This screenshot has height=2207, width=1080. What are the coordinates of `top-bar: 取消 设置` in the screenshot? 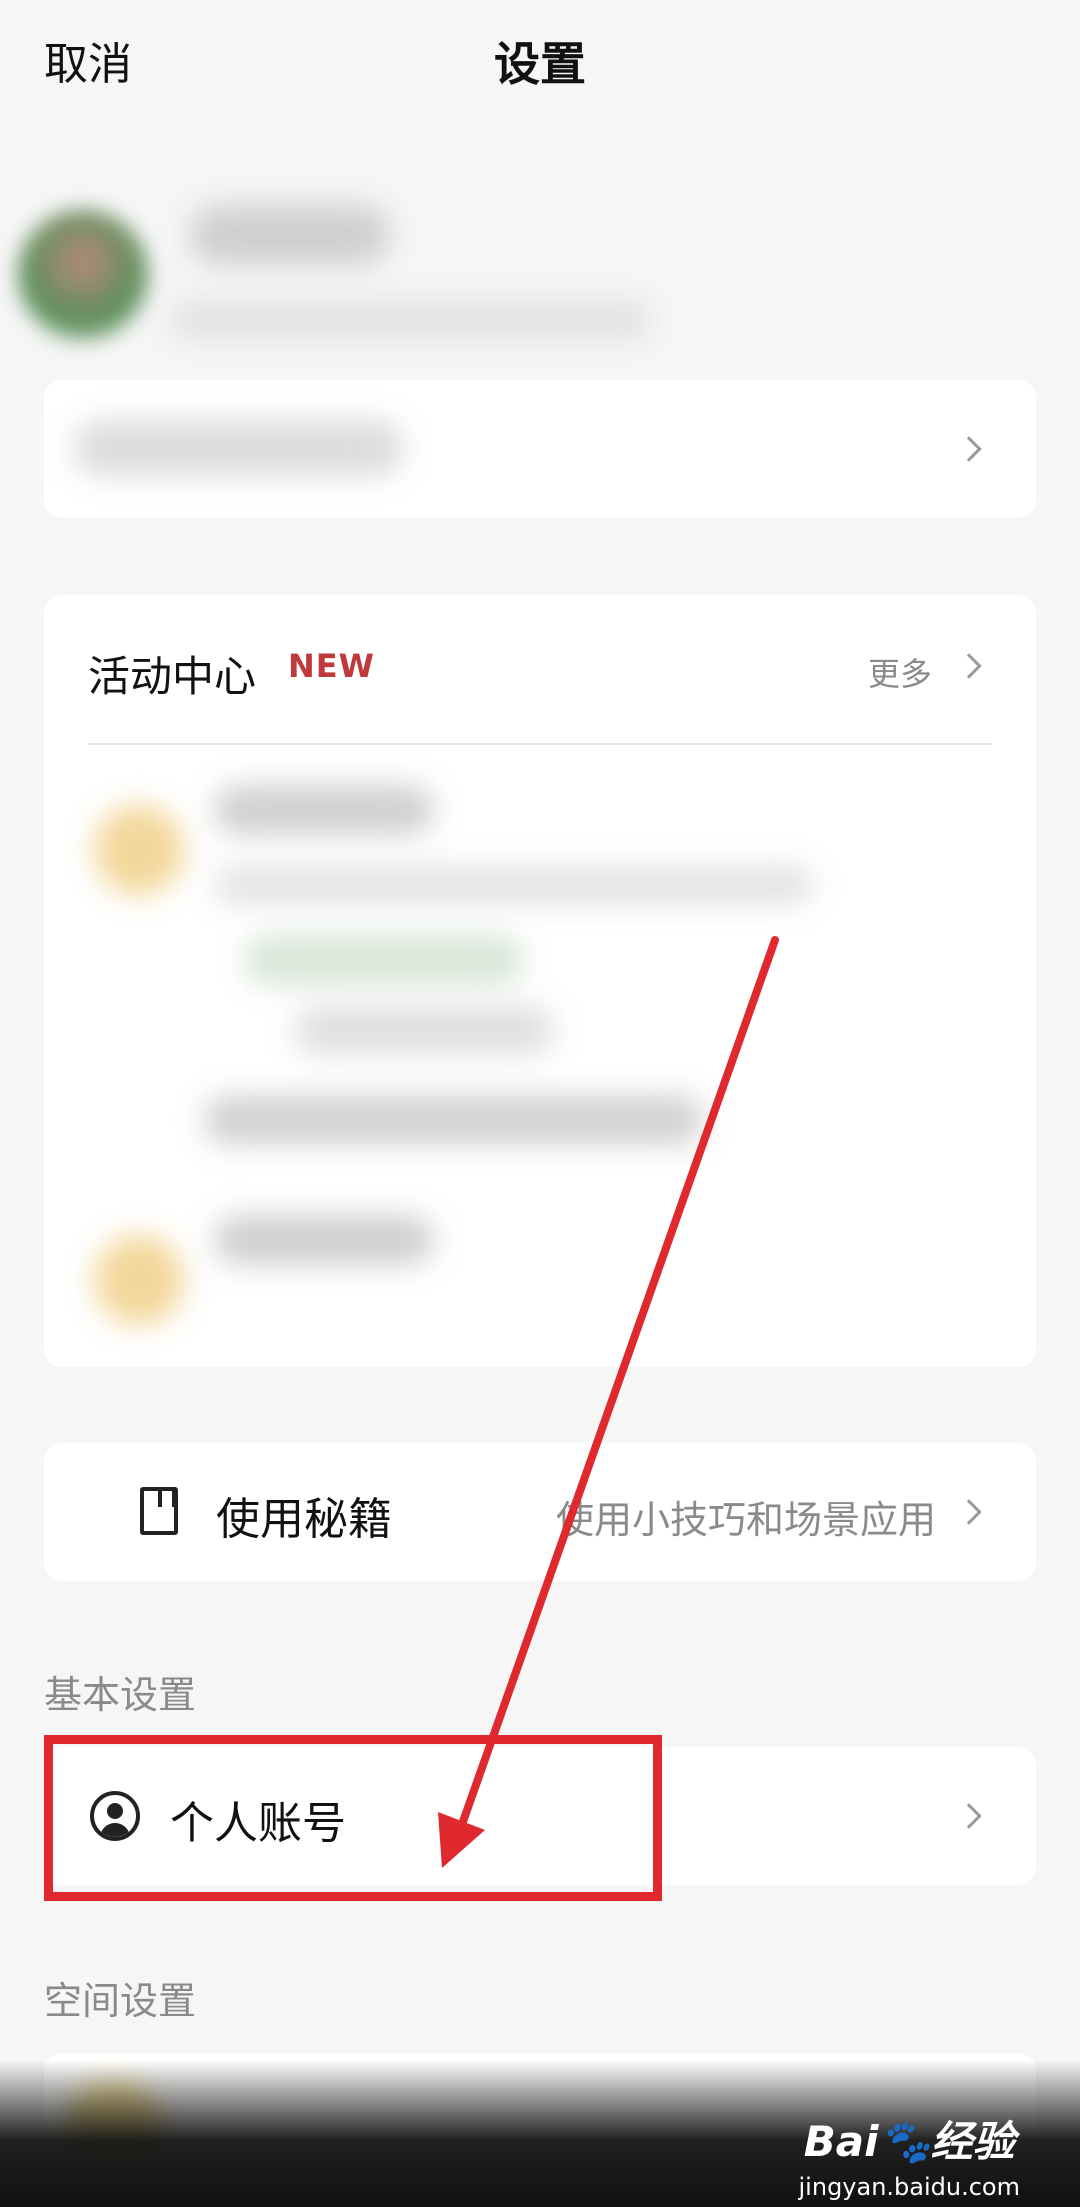 It's located at (540, 60).